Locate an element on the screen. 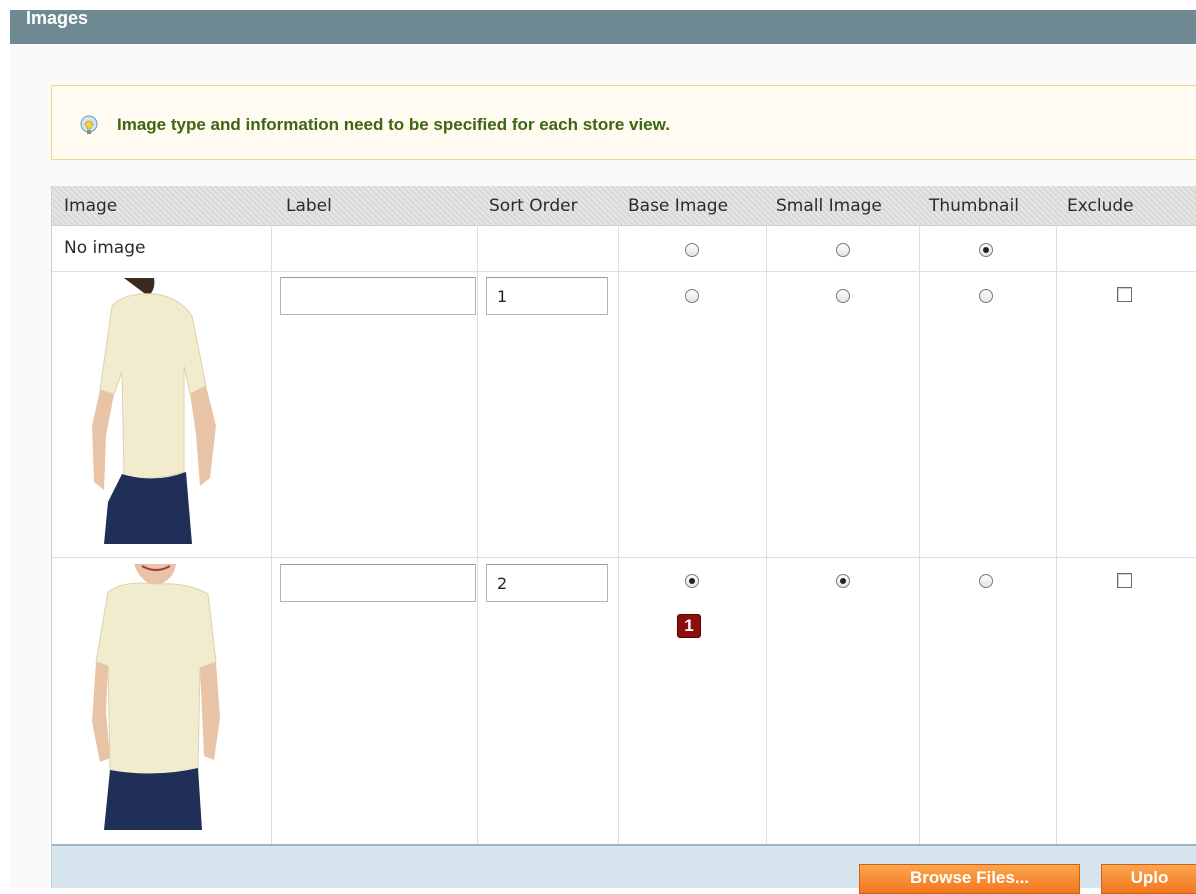  column-header-thumbnail: Thumbnail is located at coordinates (974, 206).